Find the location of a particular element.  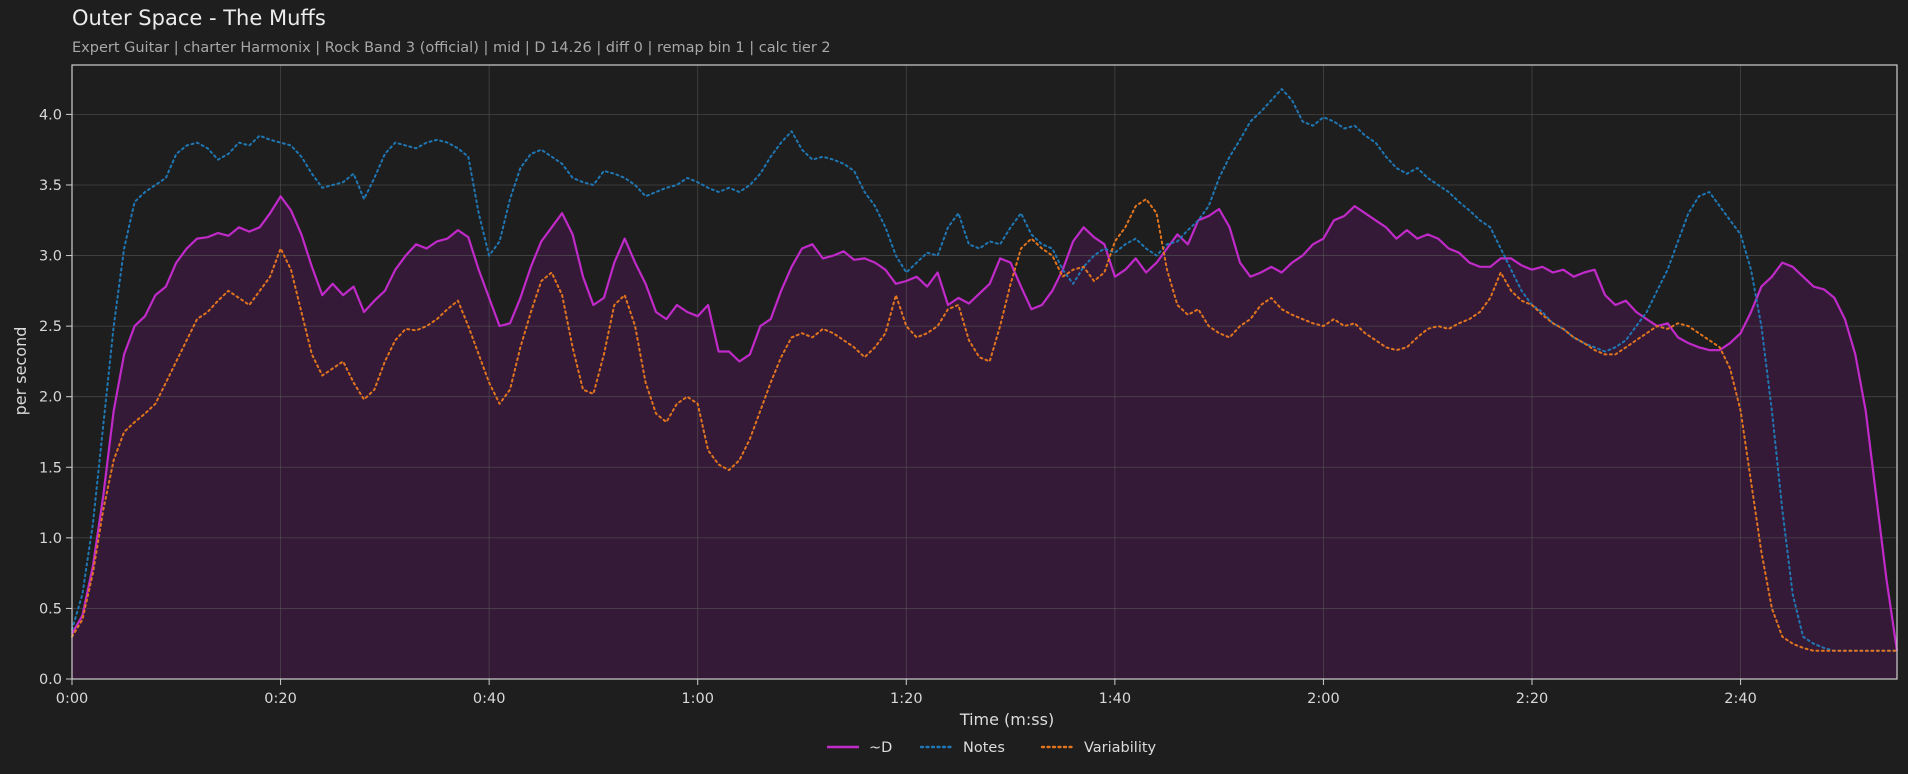

x-tick-label: 0:00 is located at coordinates (72, 699).